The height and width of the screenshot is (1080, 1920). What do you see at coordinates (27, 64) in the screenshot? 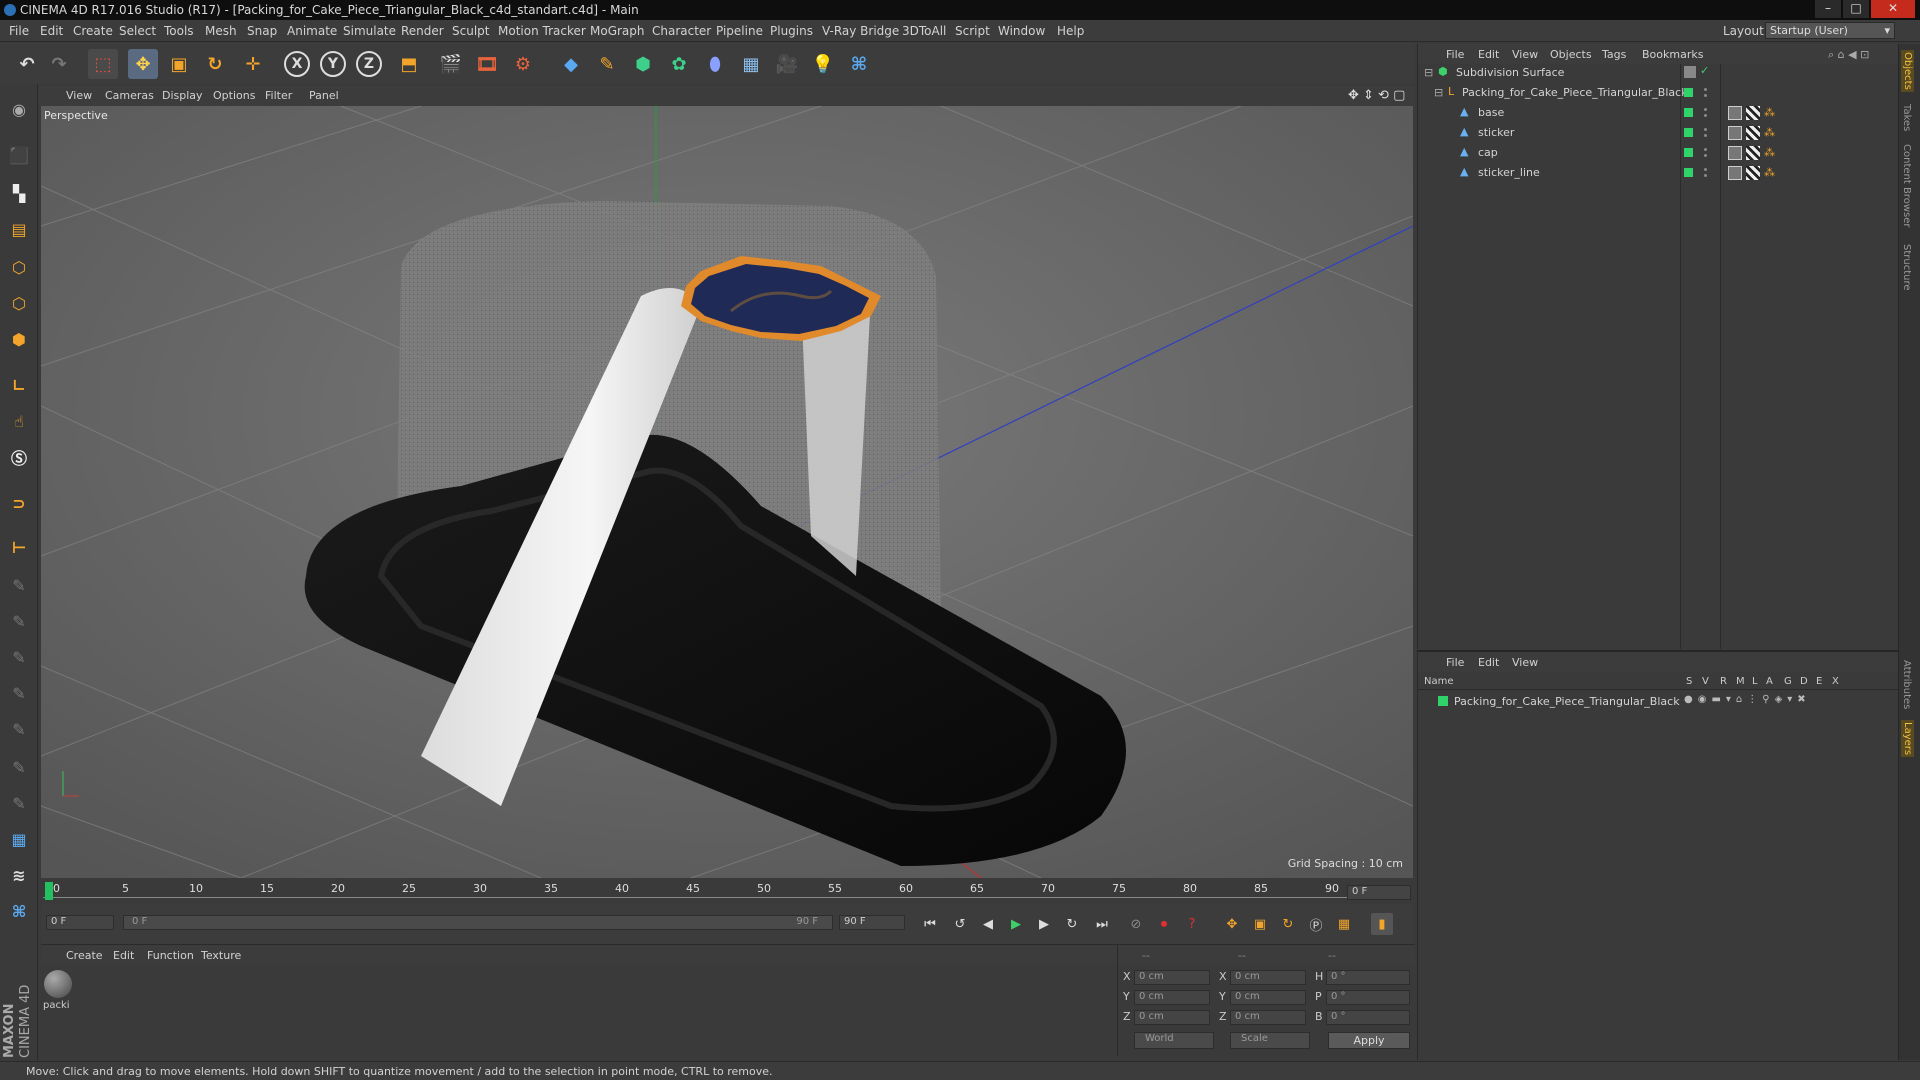
I see `undo-icon: ↶` at bounding box center [27, 64].